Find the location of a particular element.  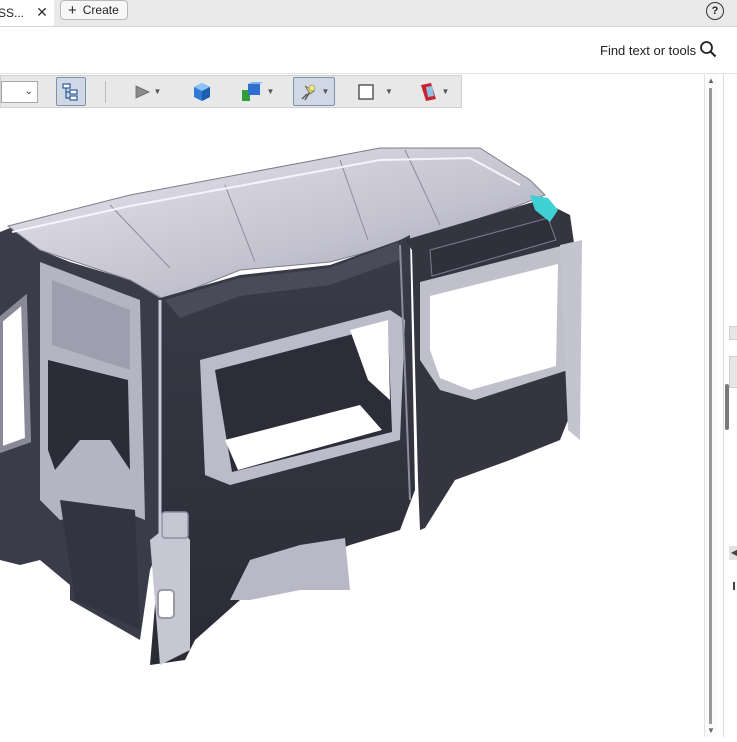

chevron-down-icon: ⌄ is located at coordinates (28, 91).